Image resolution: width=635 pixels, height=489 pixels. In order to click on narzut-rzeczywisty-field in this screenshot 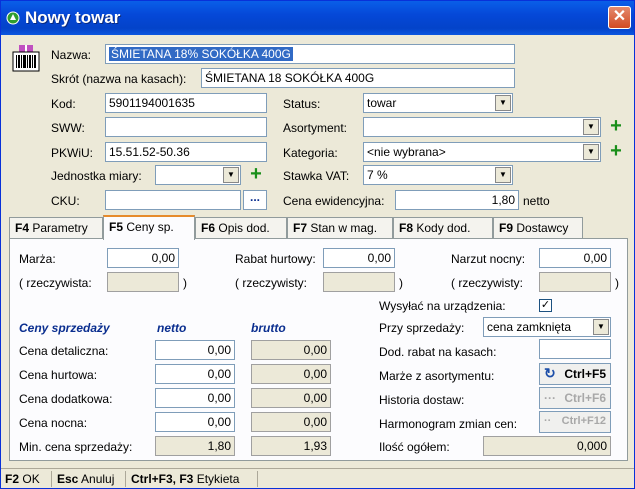, I will do `click(575, 282)`.